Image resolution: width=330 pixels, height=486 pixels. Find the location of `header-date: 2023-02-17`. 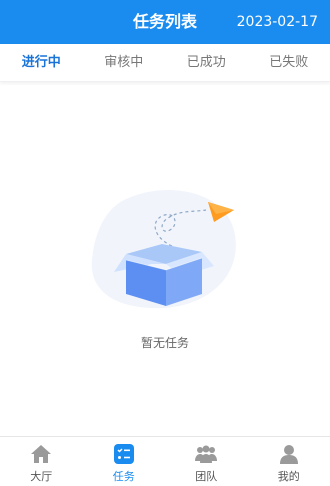

header-date: 2023-02-17 is located at coordinates (277, 22).